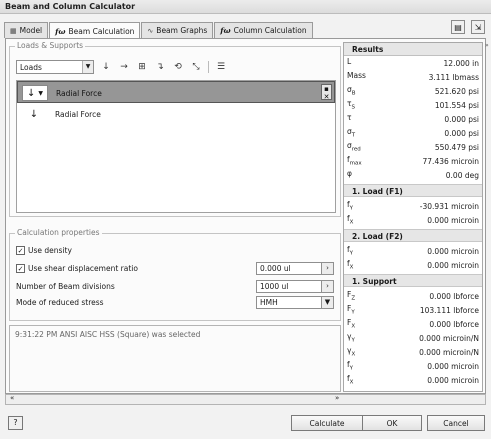 The width and height of the screenshot is (491, 439). Describe the element at coordinates (295, 302) in the screenshot. I see `reduced-stress-select: HMH ▼` at that location.